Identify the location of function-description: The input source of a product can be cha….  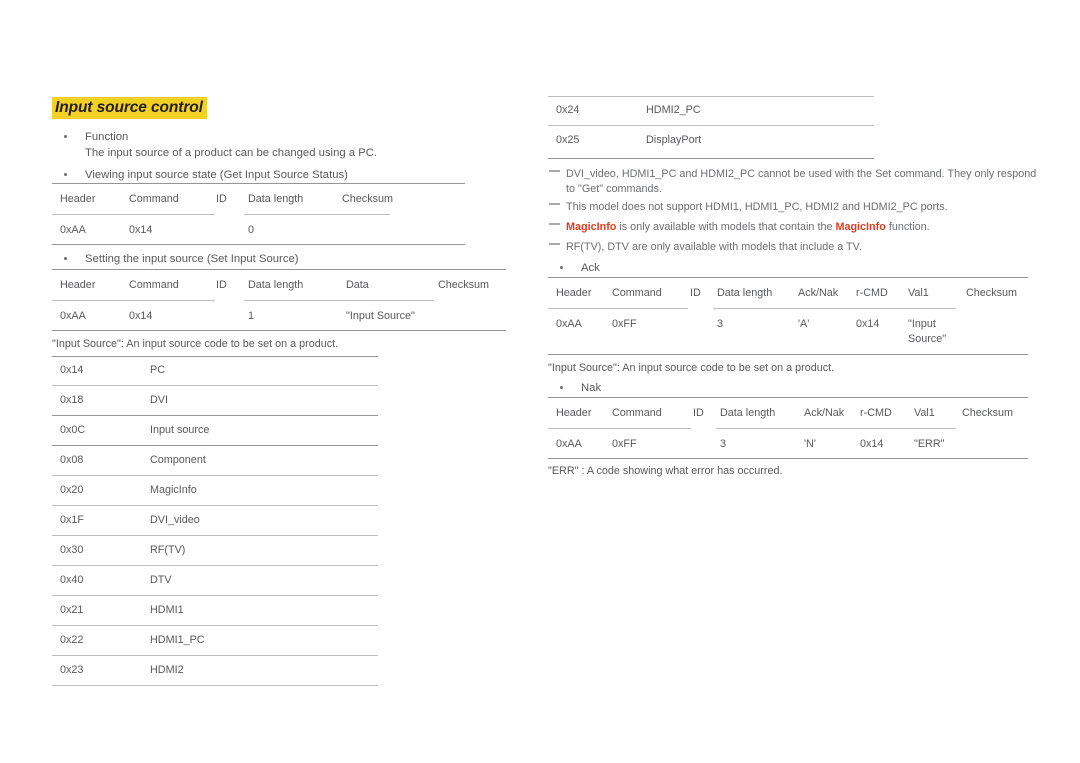
(231, 153).